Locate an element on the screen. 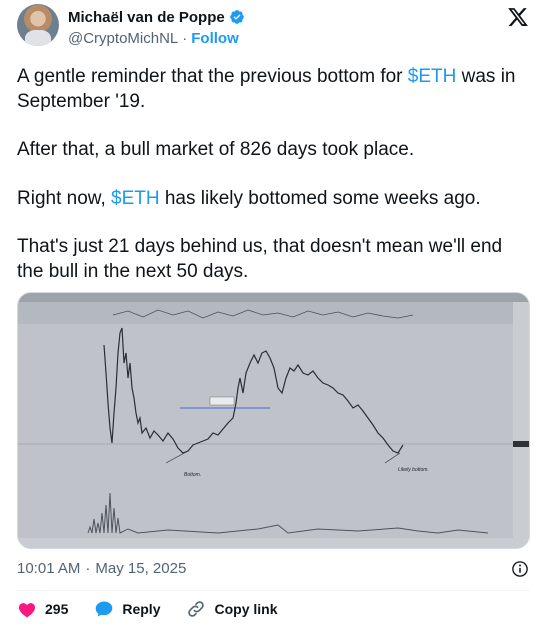  tweet-timestamp: 10:01 AM · May 15, 2025 is located at coordinates (101, 568).